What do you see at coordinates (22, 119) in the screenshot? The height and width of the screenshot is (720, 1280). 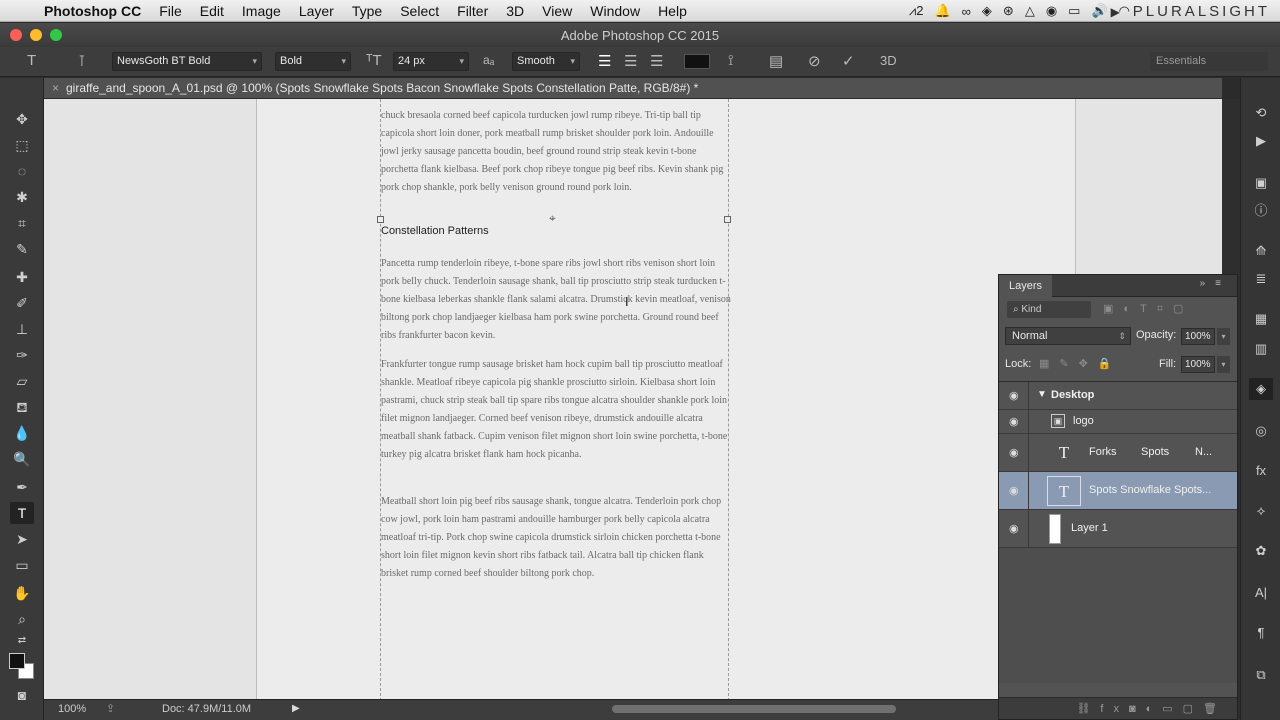 I see `move-tool-icon: ✥` at bounding box center [22, 119].